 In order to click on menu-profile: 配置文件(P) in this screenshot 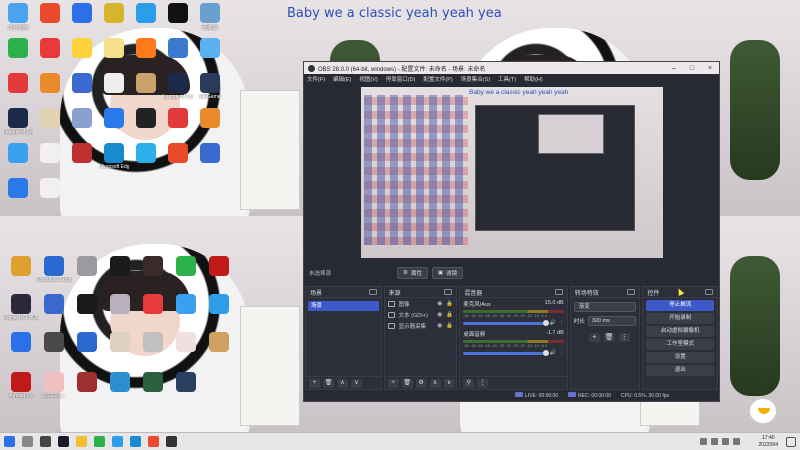, I will do `click(437, 79)`.